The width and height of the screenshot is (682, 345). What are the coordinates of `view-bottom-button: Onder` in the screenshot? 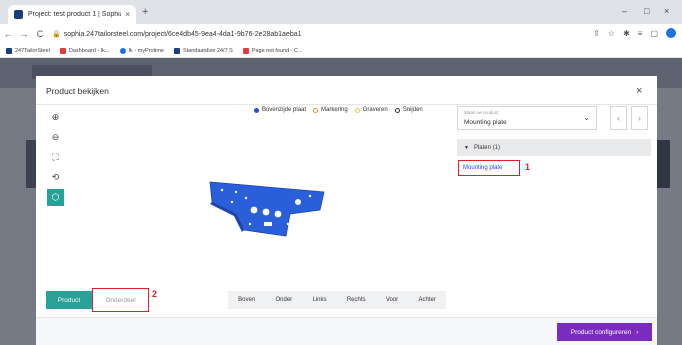 It's located at (283, 300).